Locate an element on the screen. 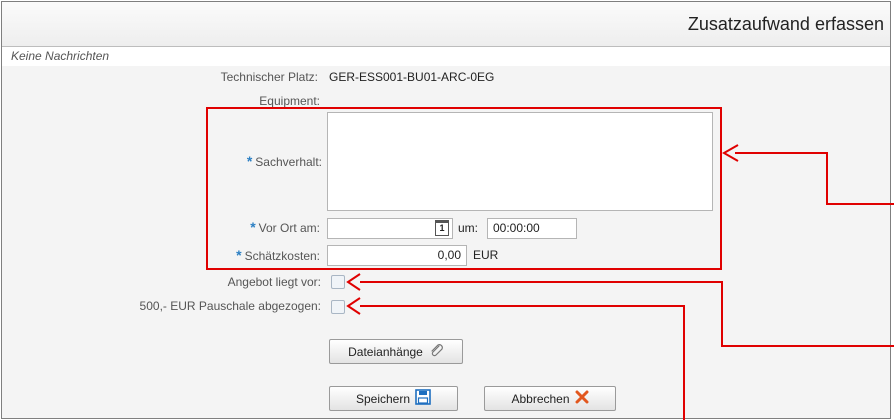  save-button-label: Speichern is located at coordinates (383, 398).